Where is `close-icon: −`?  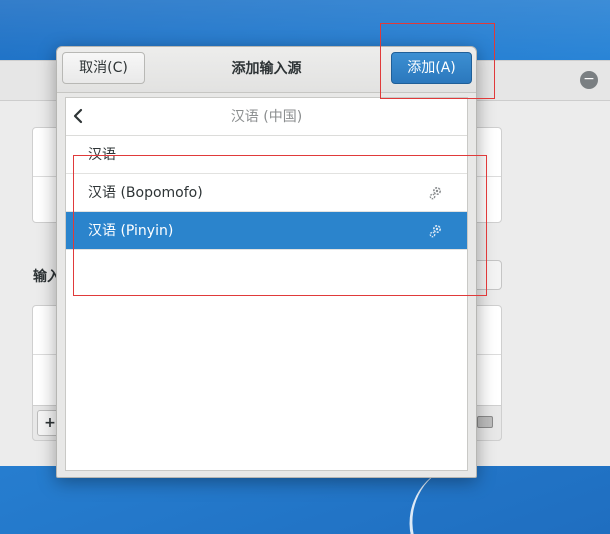
close-icon: − is located at coordinates (589, 80).